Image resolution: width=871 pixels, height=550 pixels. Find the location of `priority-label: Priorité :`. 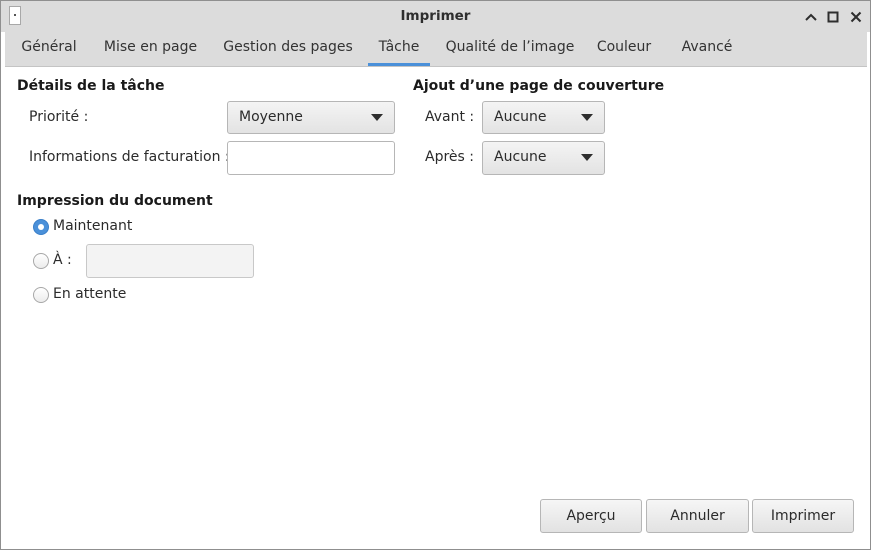

priority-label: Priorité : is located at coordinates (59, 117).